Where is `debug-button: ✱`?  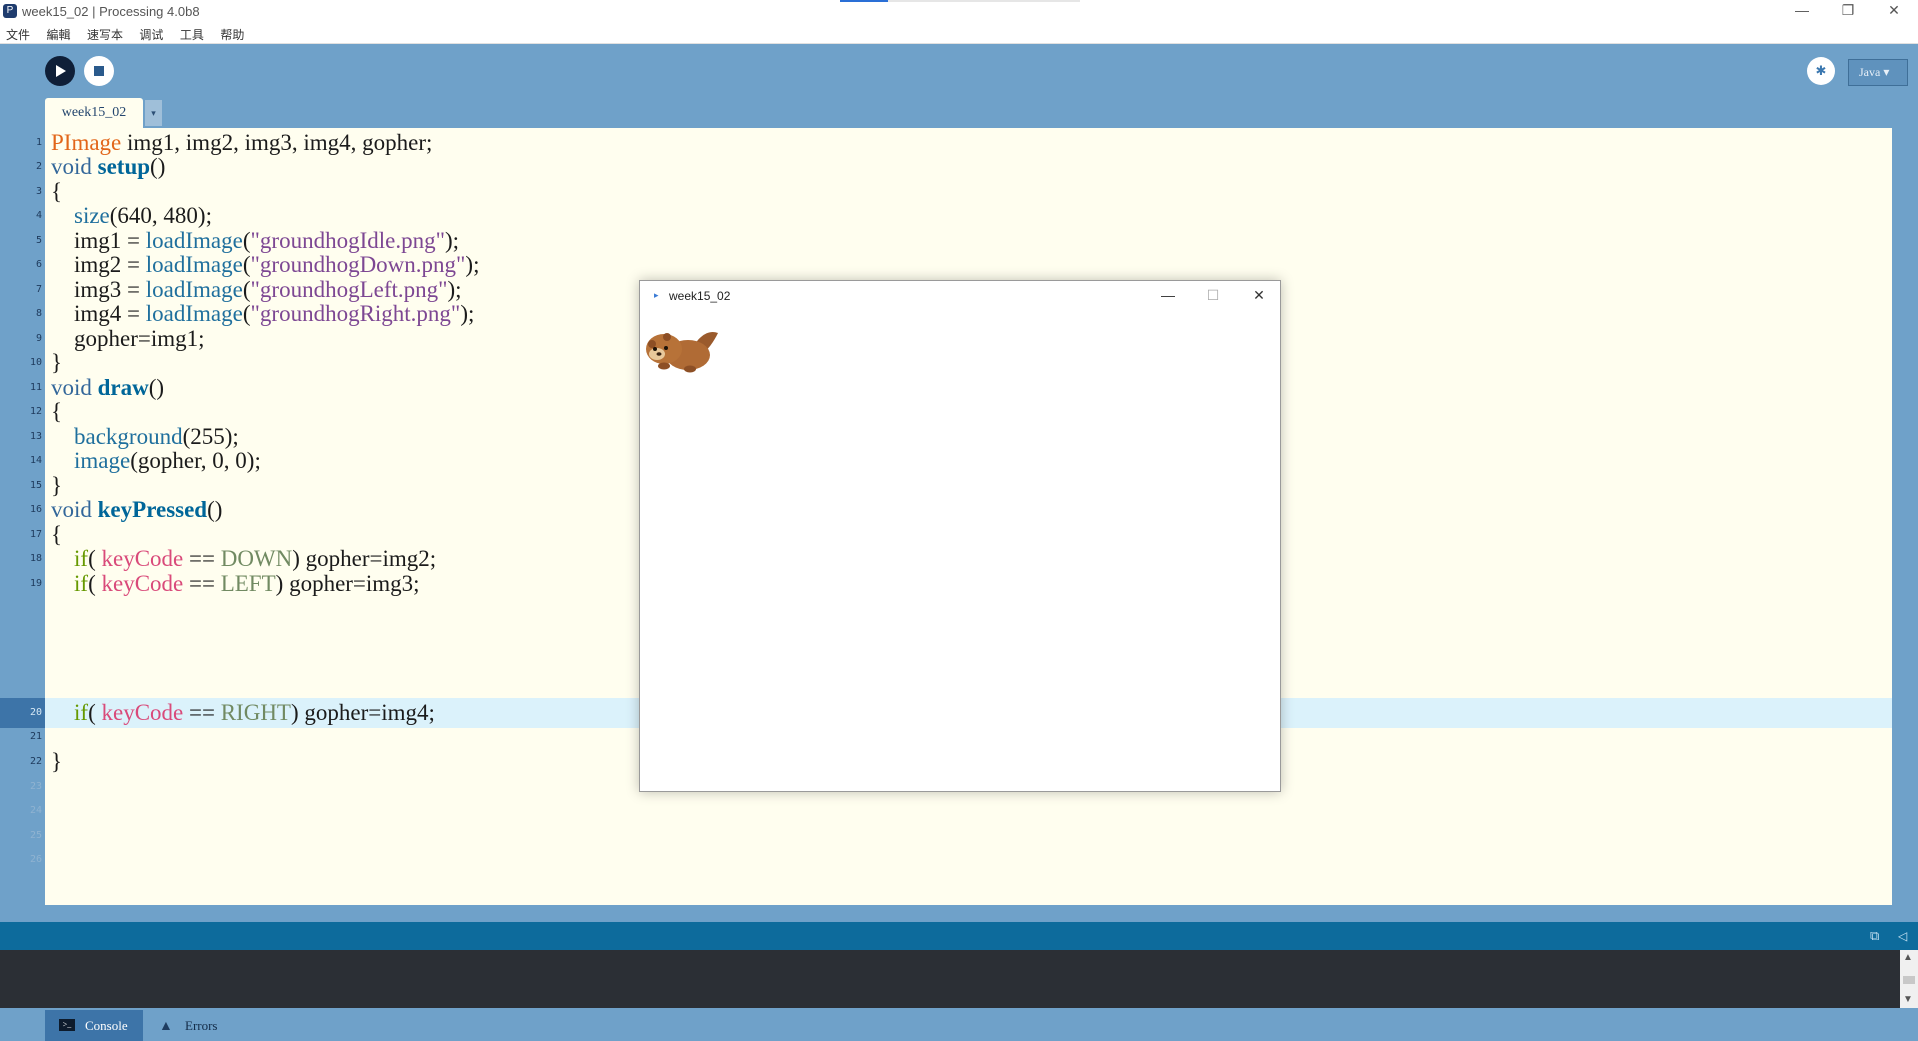 debug-button: ✱ is located at coordinates (1821, 71).